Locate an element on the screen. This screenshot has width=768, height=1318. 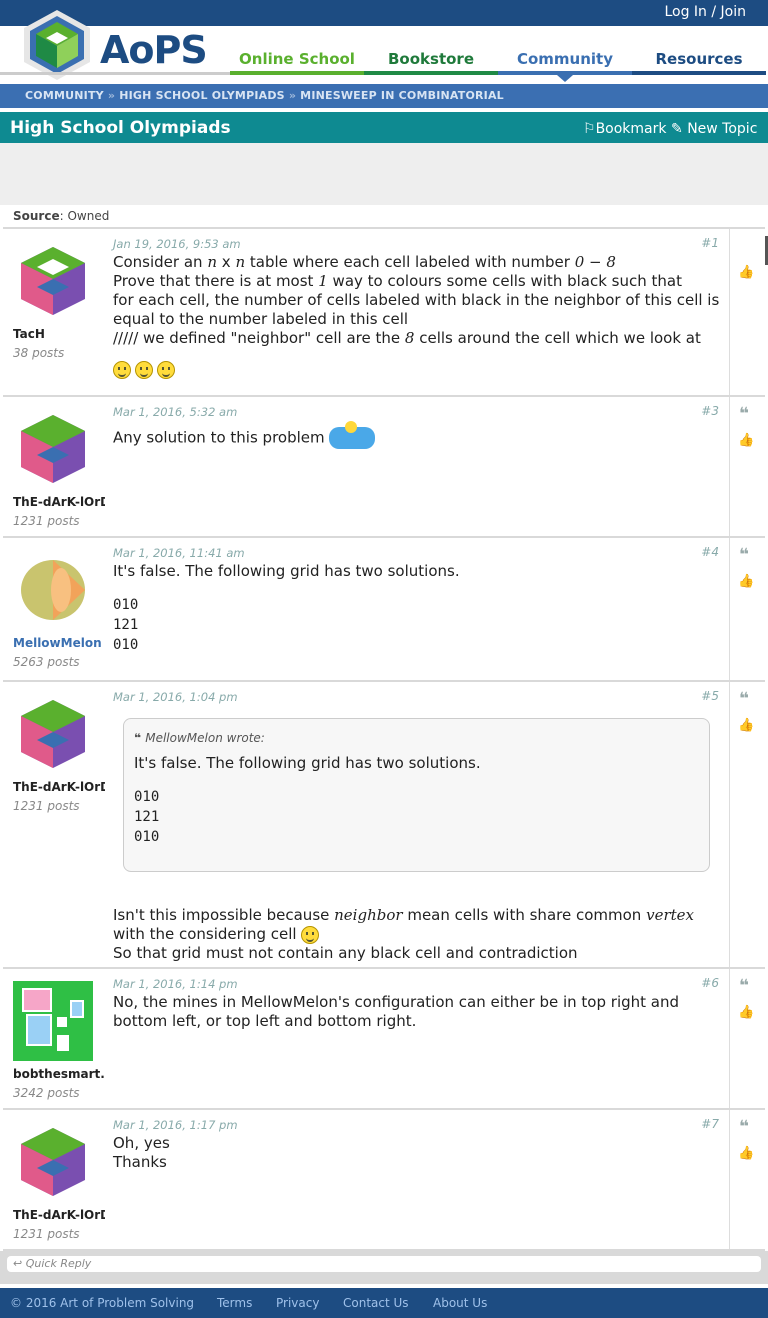
login-join-link: Log In / Join is located at coordinates (705, 12).